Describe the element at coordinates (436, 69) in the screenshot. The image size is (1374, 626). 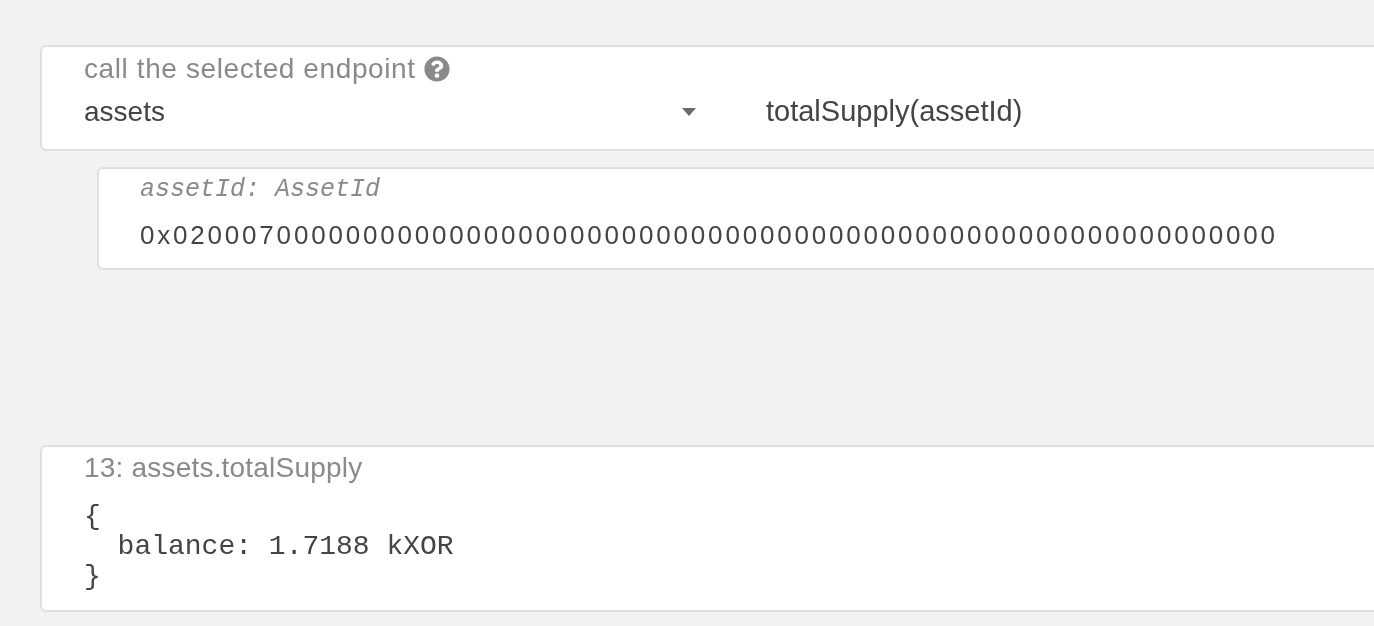
I see `help-icon` at that location.